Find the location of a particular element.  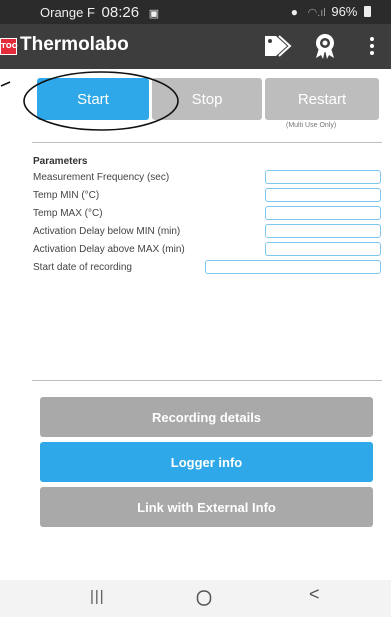

status-left: Orange F 08:26 ▣ is located at coordinates (99, 12).